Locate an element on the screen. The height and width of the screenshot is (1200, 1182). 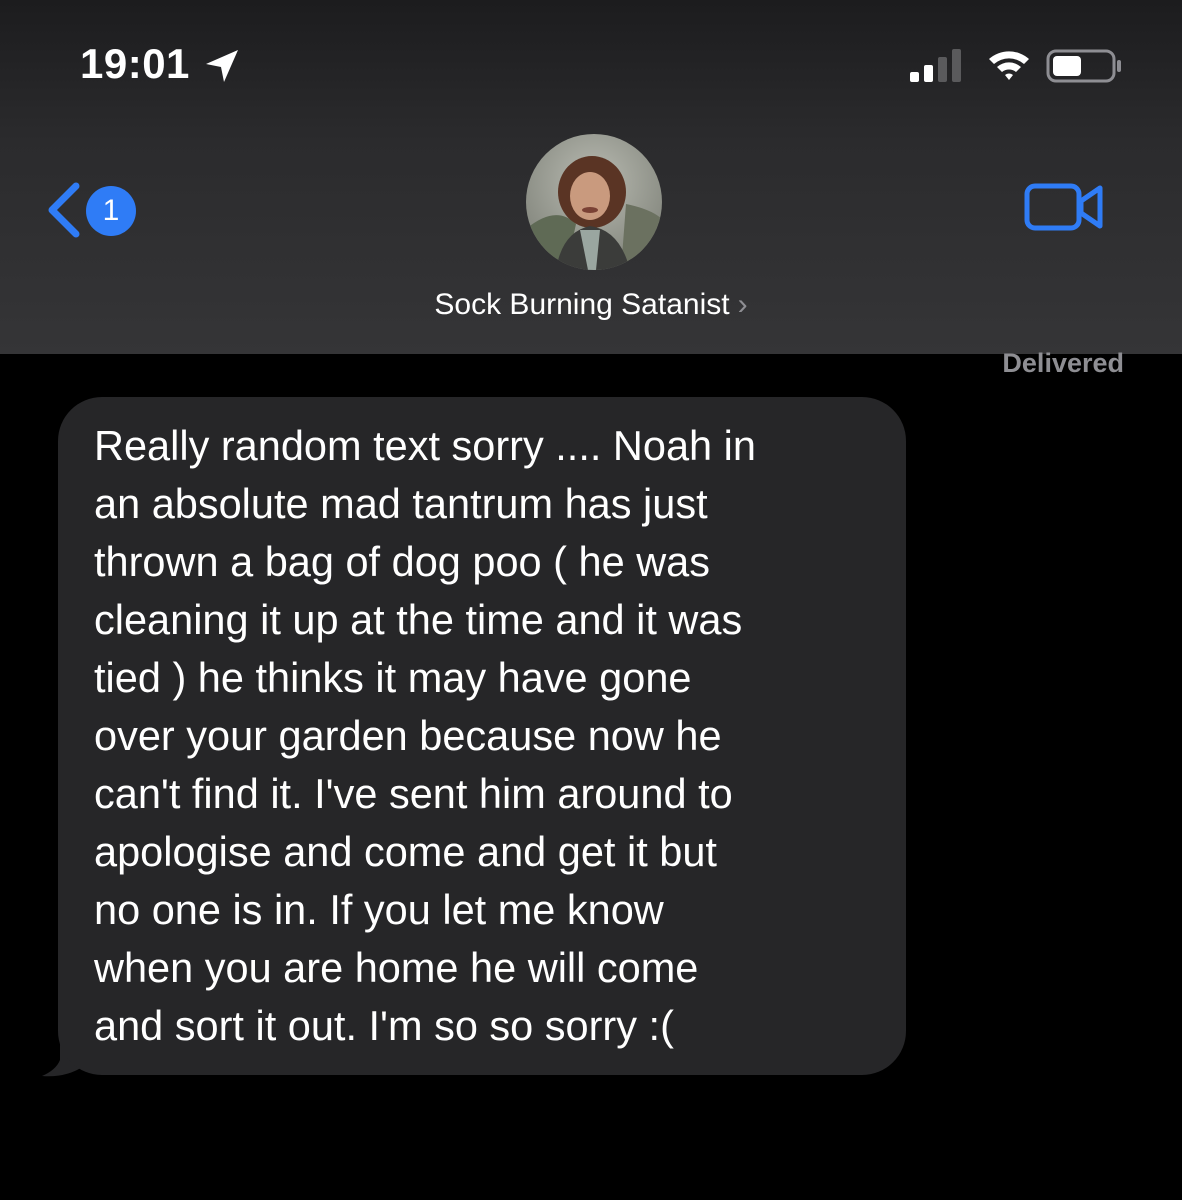
message-line: and sort it out. I'm so so sorry :( is located at coordinates (384, 1025).